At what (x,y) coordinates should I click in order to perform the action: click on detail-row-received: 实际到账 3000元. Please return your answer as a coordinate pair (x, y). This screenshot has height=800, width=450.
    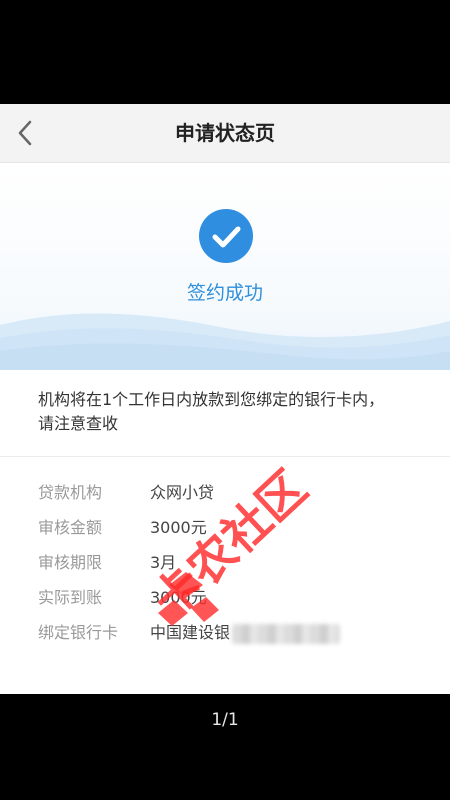
    Looking at the image, I should click on (228, 598).